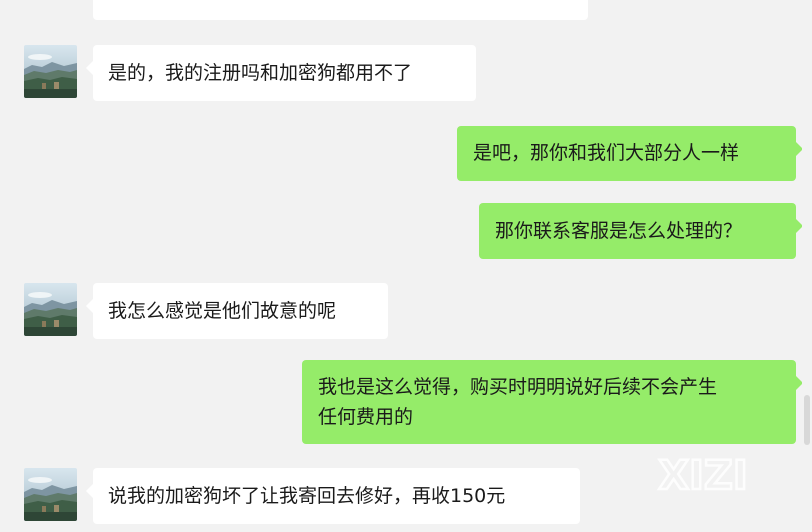  What do you see at coordinates (807, 266) in the screenshot?
I see `scrollbar-track` at bounding box center [807, 266].